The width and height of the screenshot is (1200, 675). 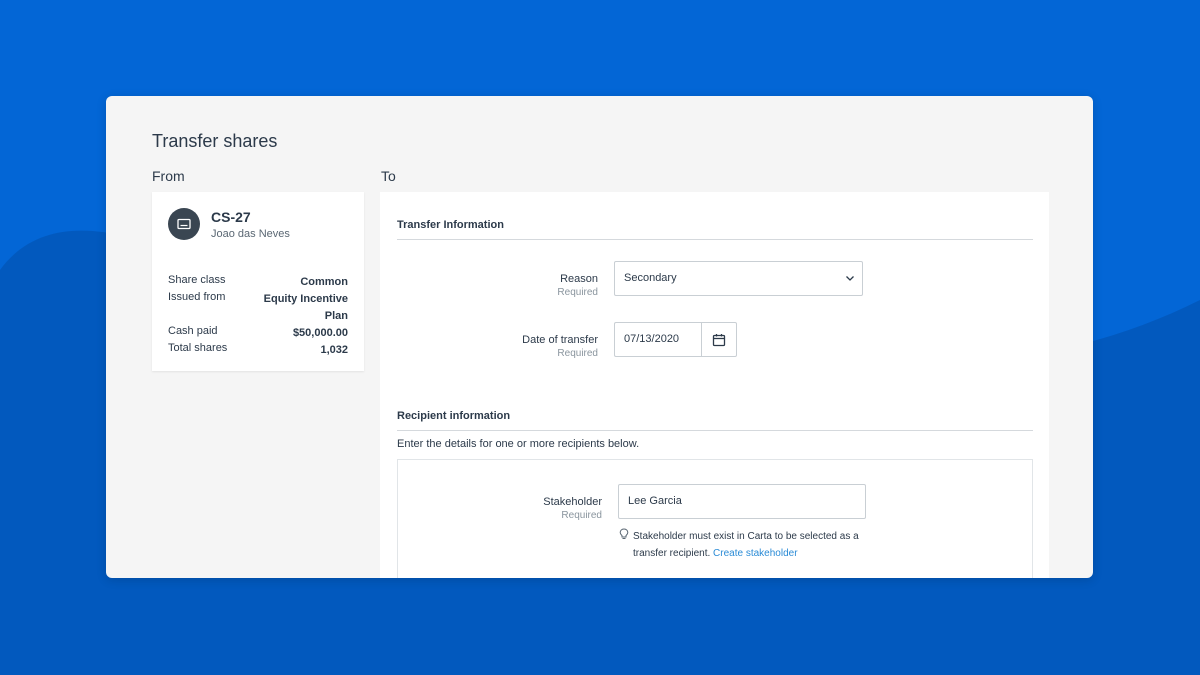 I want to click on detail-value: Equity Incentive Plan, so click(x=305, y=307).